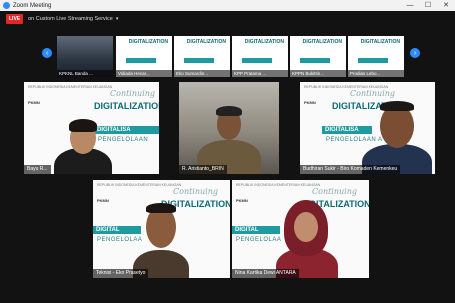 Image resolution: width=455 pixels, height=303 pixels. What do you see at coordinates (70, 19) in the screenshot?
I see `live-stream-label: on Custom Live Streaming Service` at bounding box center [70, 19].